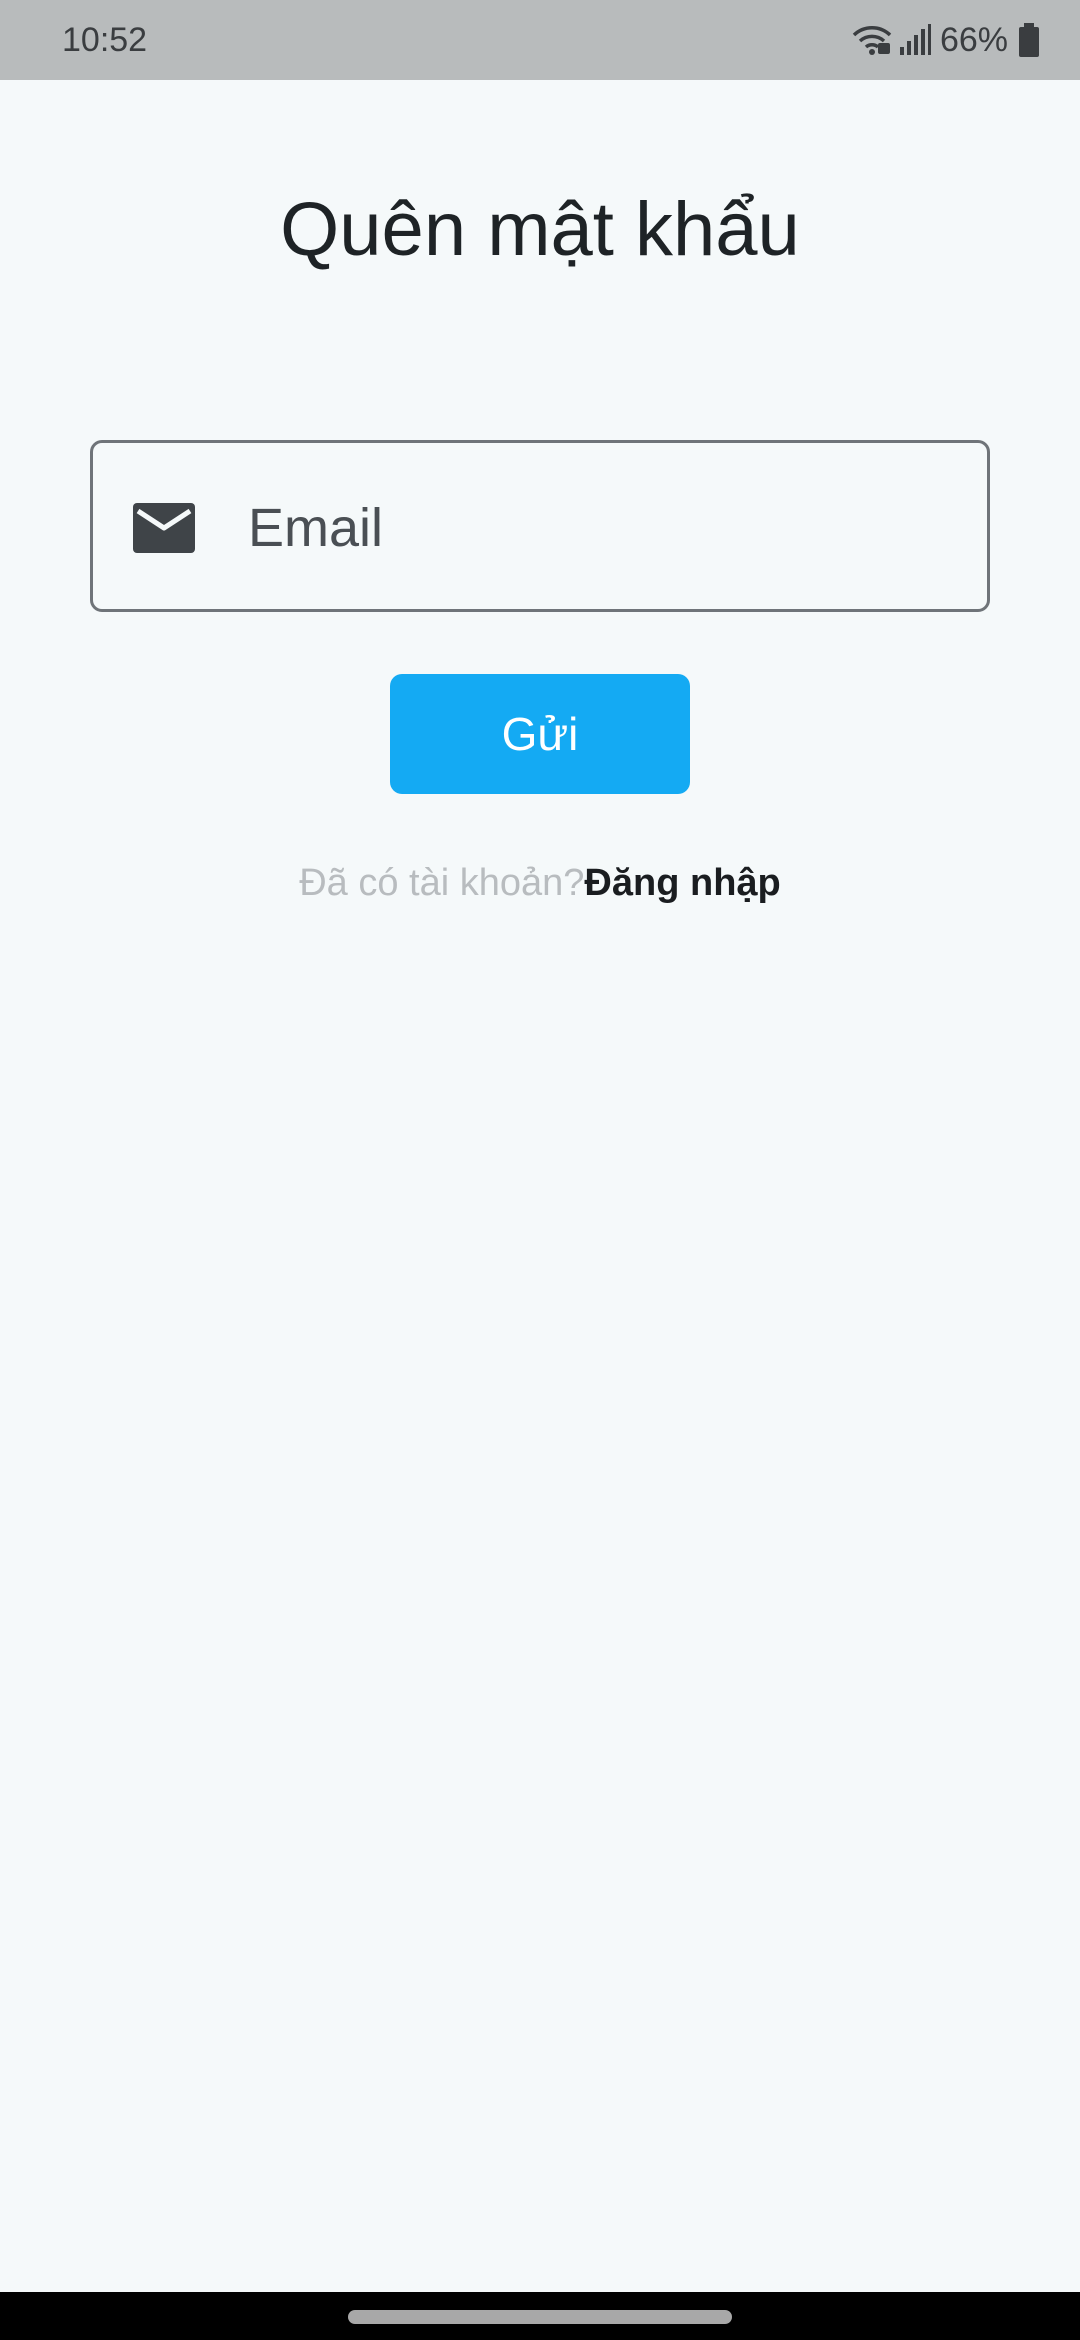 The width and height of the screenshot is (1080, 2340). I want to click on home-indicator, so click(540, 2317).